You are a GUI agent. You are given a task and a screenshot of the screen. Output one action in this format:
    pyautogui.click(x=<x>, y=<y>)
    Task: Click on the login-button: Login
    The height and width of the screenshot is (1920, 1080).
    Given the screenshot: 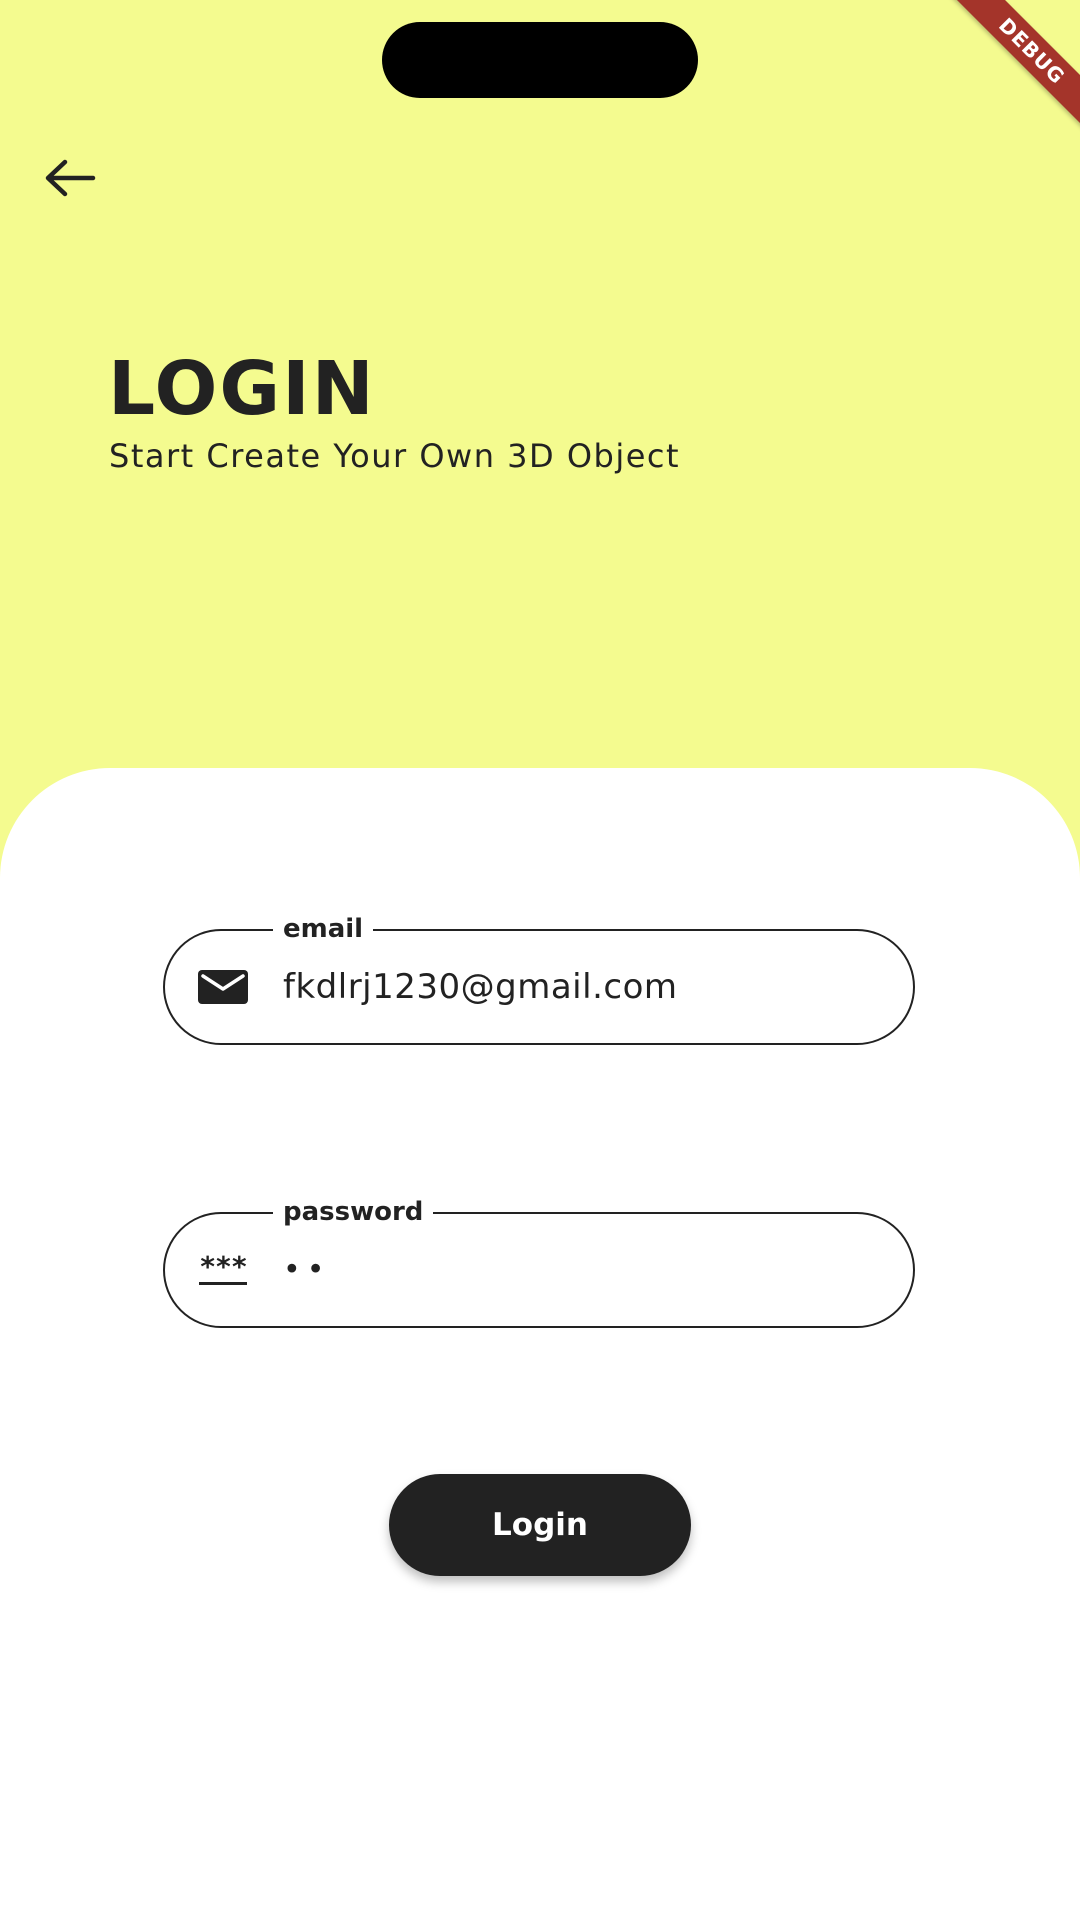 What is the action you would take?
    pyautogui.click(x=540, y=1525)
    